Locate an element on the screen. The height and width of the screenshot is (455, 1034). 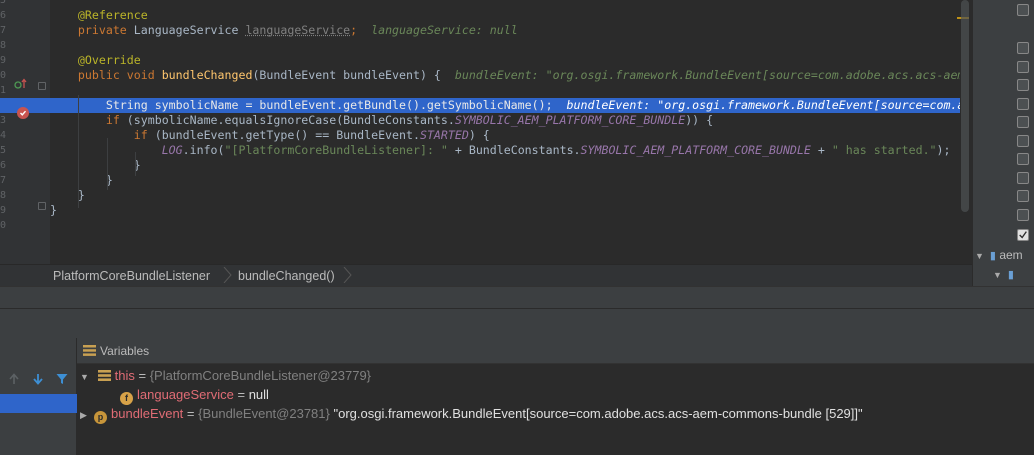
editor-vertical-scrollbar is located at coordinates (965, 106).